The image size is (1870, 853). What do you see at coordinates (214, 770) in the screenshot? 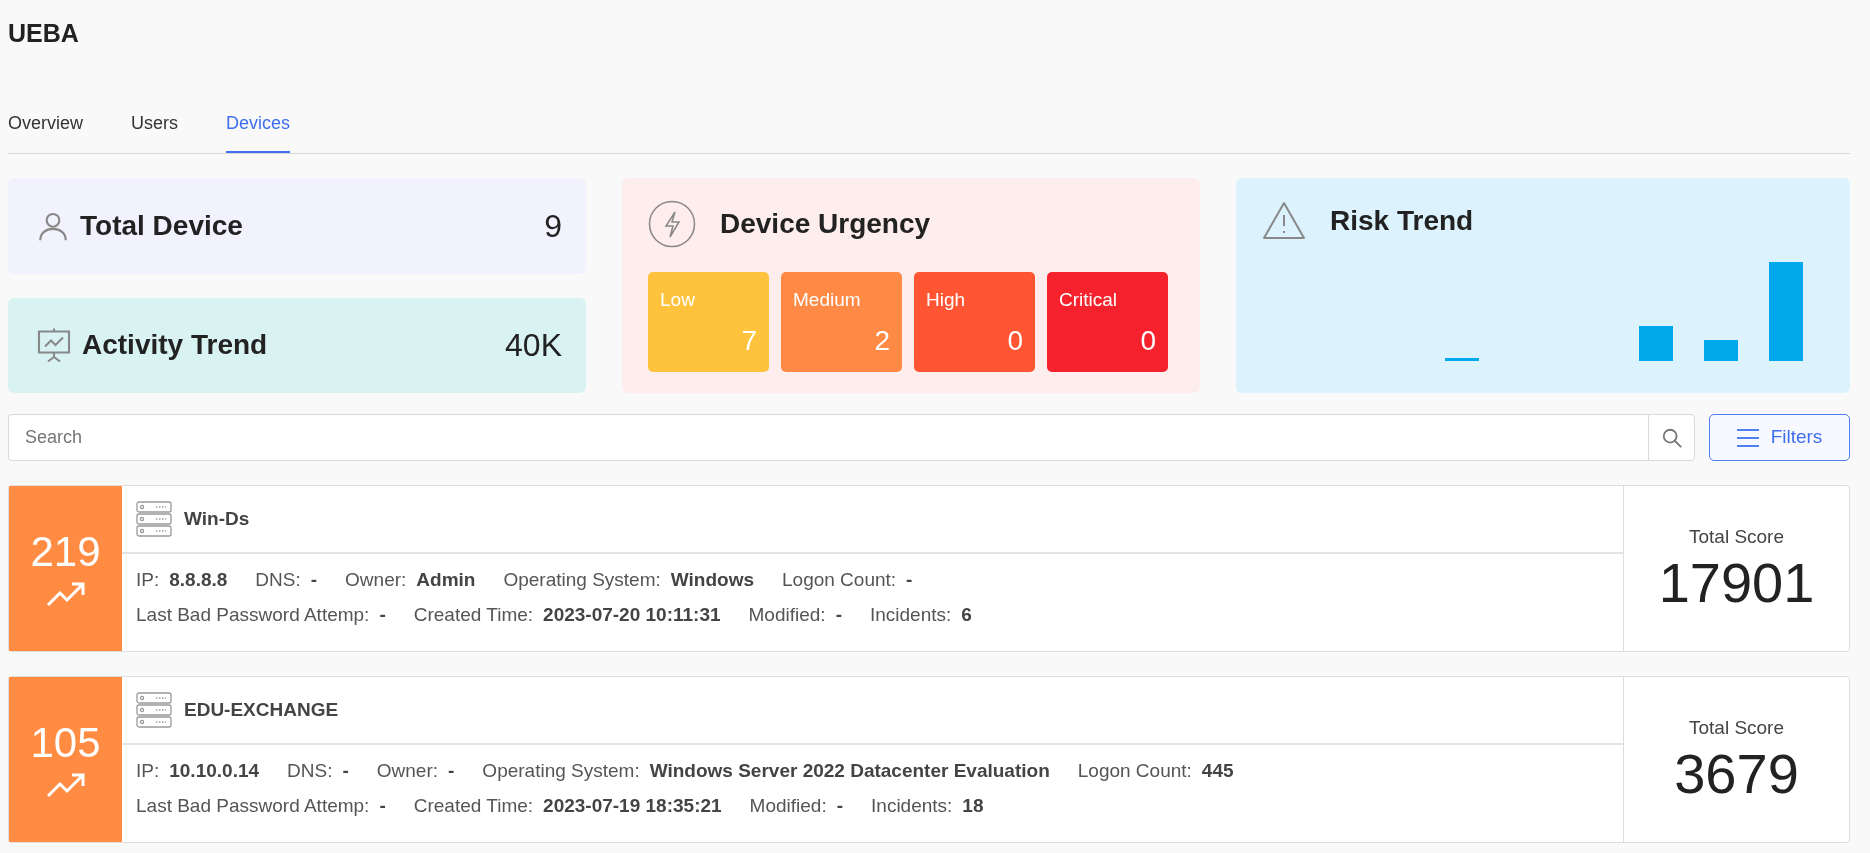
I see `field-value: 10.10.0.14` at bounding box center [214, 770].